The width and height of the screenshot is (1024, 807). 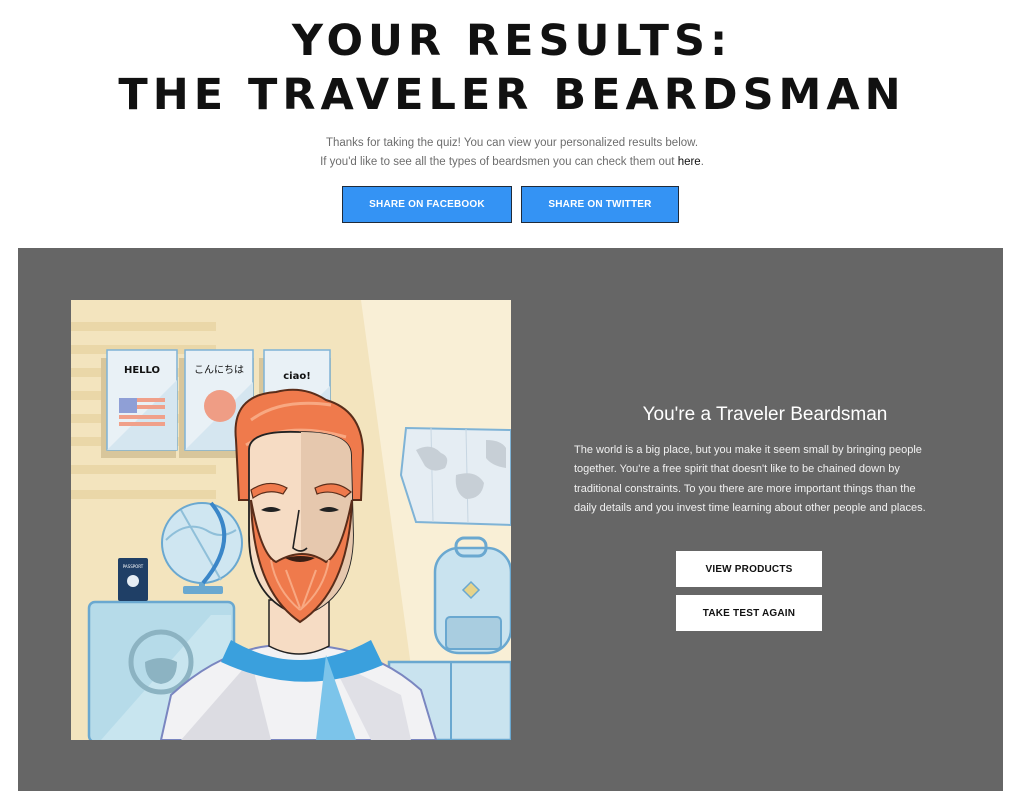 I want to click on page-title: YOUR RESULTS: THE TRAVELER BEARDSMAN, so click(x=512, y=68).